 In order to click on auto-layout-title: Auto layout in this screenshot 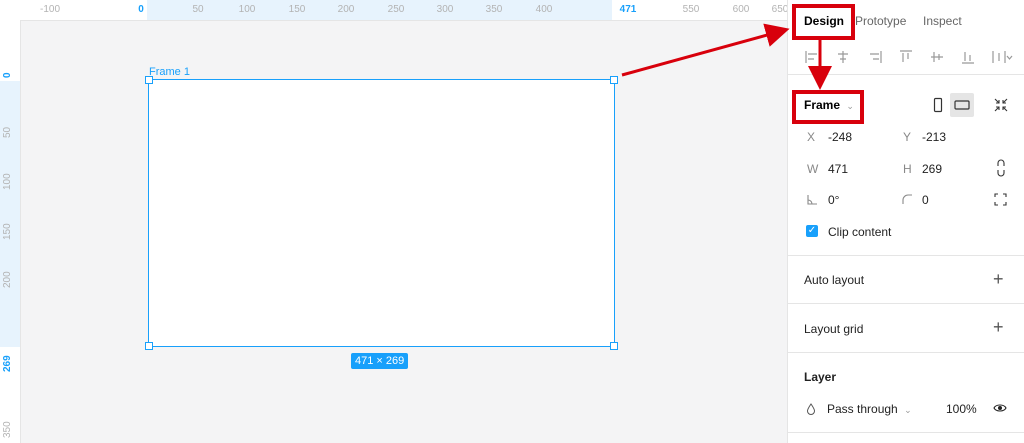, I will do `click(834, 280)`.